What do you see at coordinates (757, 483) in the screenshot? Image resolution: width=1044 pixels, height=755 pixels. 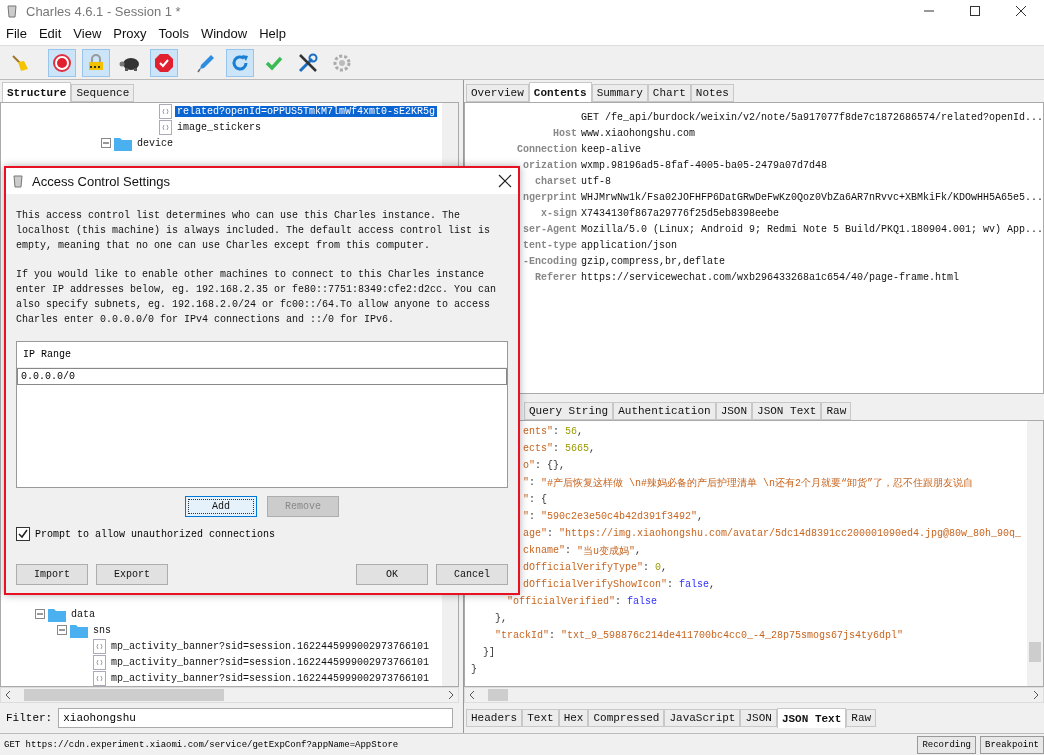 I see `code-token: "#产后恢复这样做 \n#辣妈必备的产后护理清单 \n还有2个月就要“卸货”了，忍不住跟朋友说自` at bounding box center [757, 483].